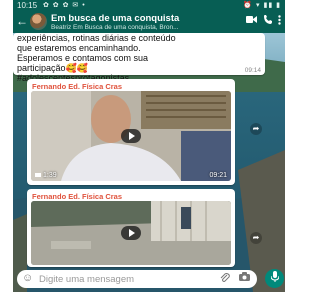 The image size is (320, 292). What do you see at coordinates (27, 278) in the screenshot?
I see `emoji-icon: ☺` at bounding box center [27, 278].